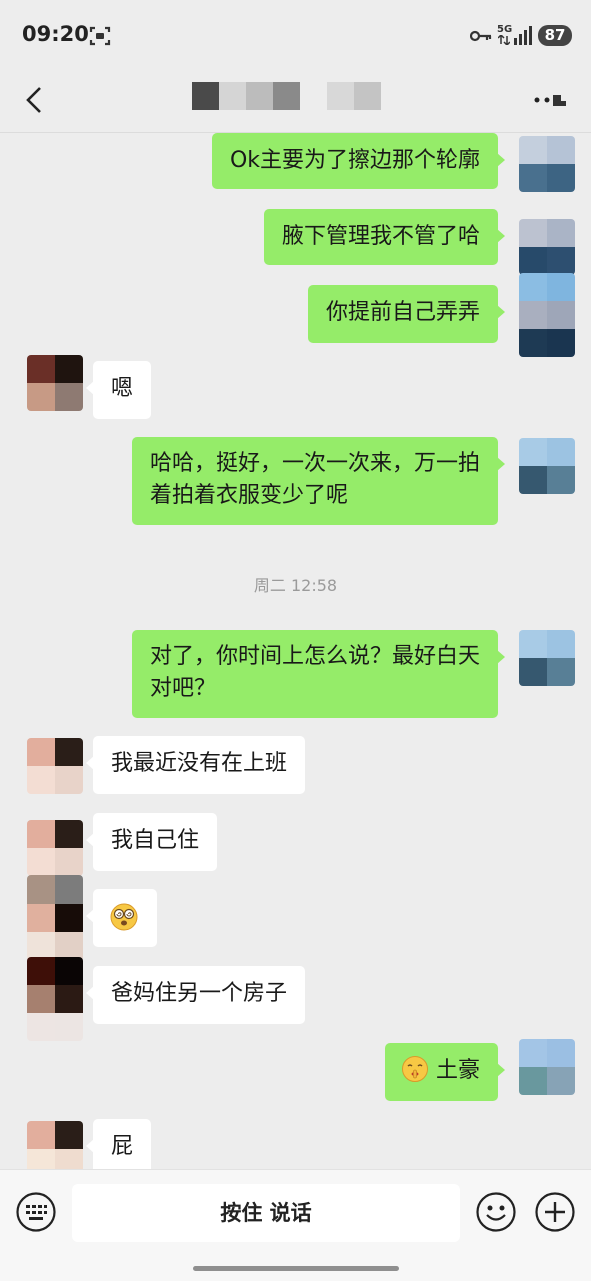  I want to click on timestamp: 周二 12:58, so click(295, 585).